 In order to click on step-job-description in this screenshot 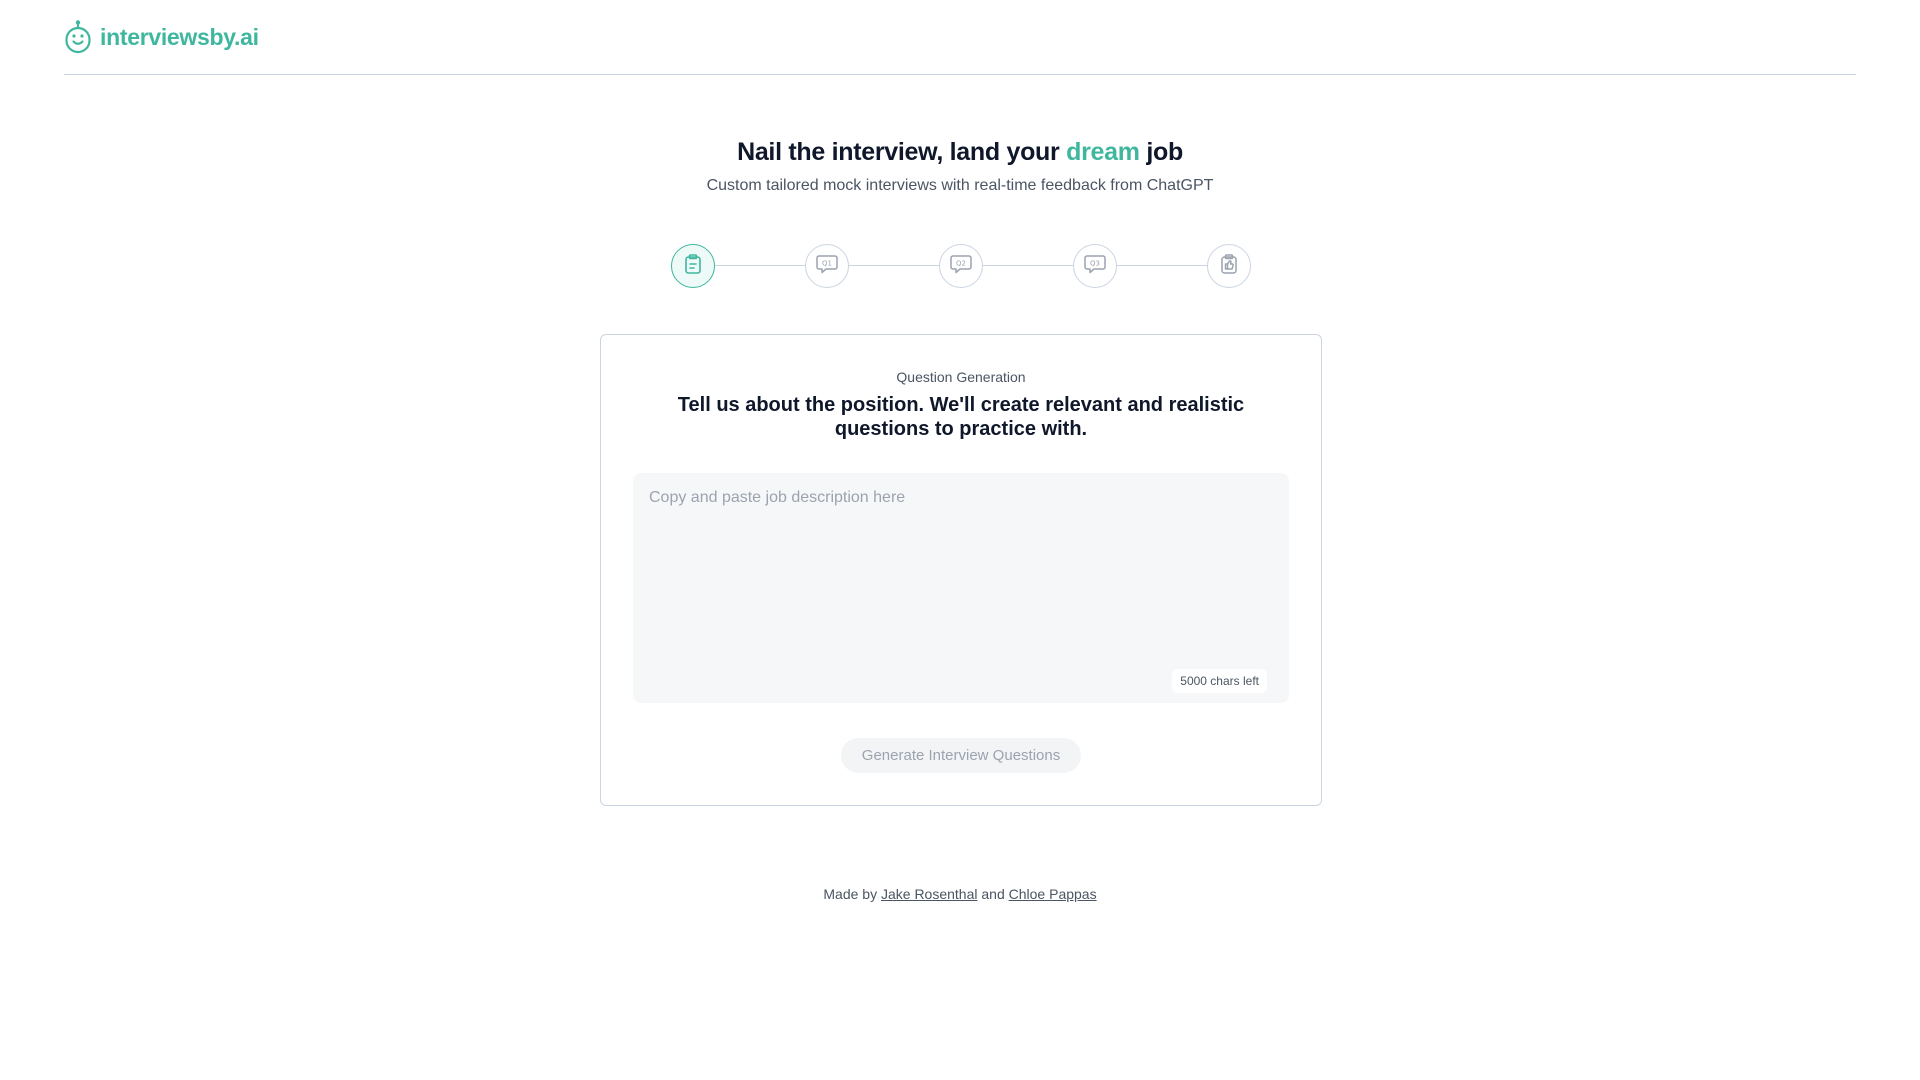, I will do `click(693, 266)`.